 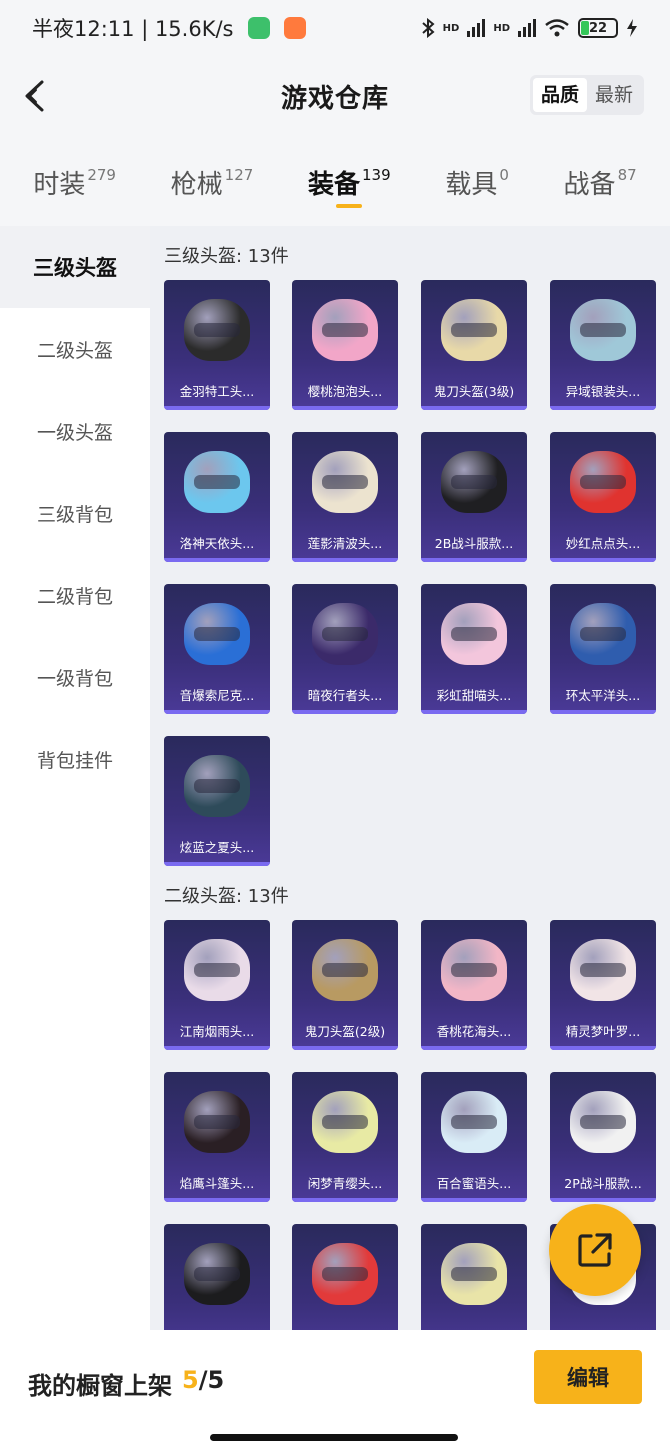 What do you see at coordinates (75, 349) in the screenshot?
I see `sidebar-item-level2-helmet: 二级头盔` at bounding box center [75, 349].